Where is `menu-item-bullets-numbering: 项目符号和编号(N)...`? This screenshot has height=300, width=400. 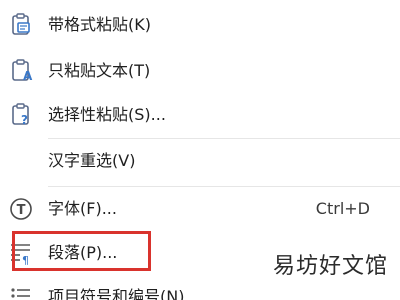
menu-item-bullets-numbering: 项目符号和编号(N)... is located at coordinates (200, 290).